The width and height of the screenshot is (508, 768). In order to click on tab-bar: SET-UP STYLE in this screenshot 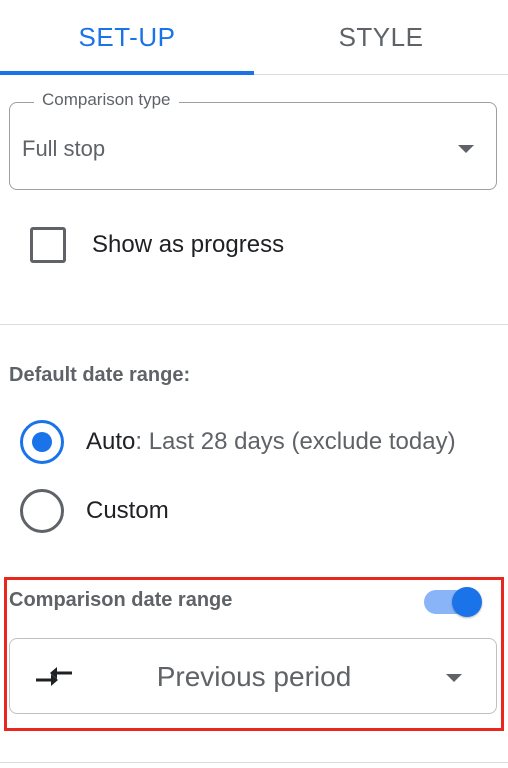, I will do `click(254, 37)`.